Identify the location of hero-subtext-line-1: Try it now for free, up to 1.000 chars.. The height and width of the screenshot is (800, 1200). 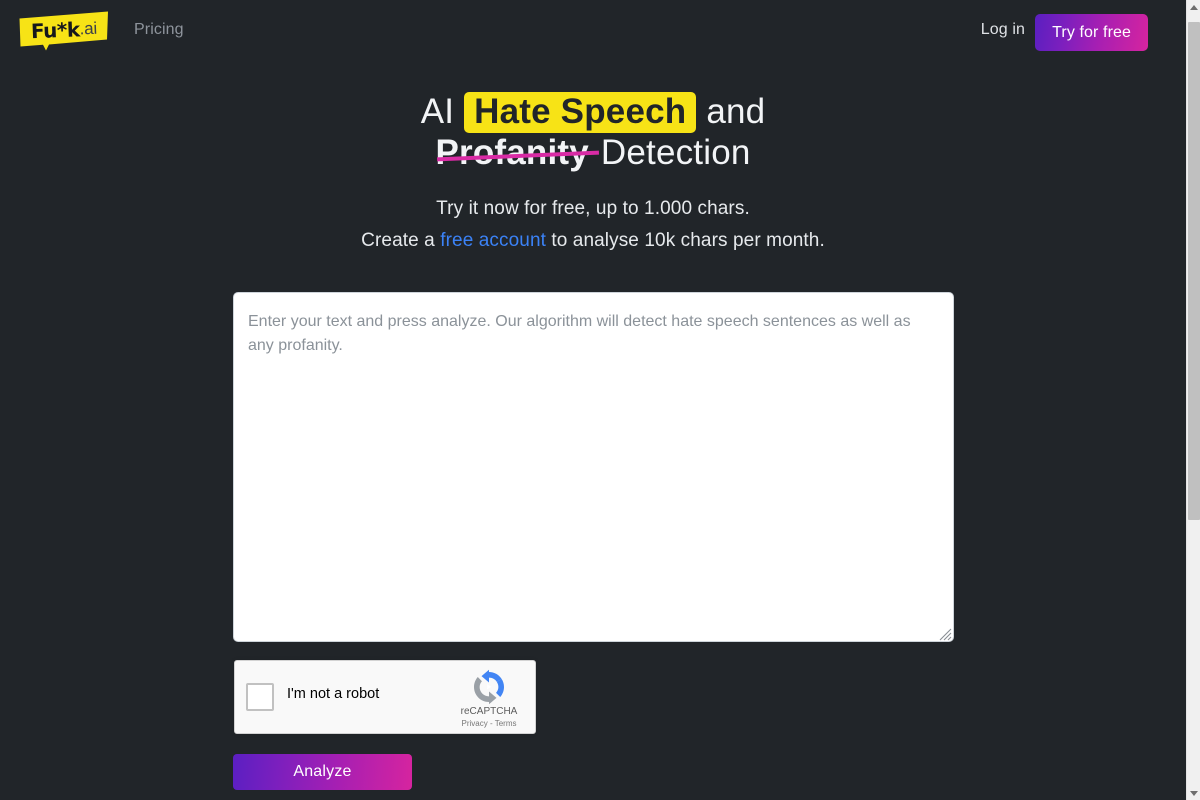
(593, 208).